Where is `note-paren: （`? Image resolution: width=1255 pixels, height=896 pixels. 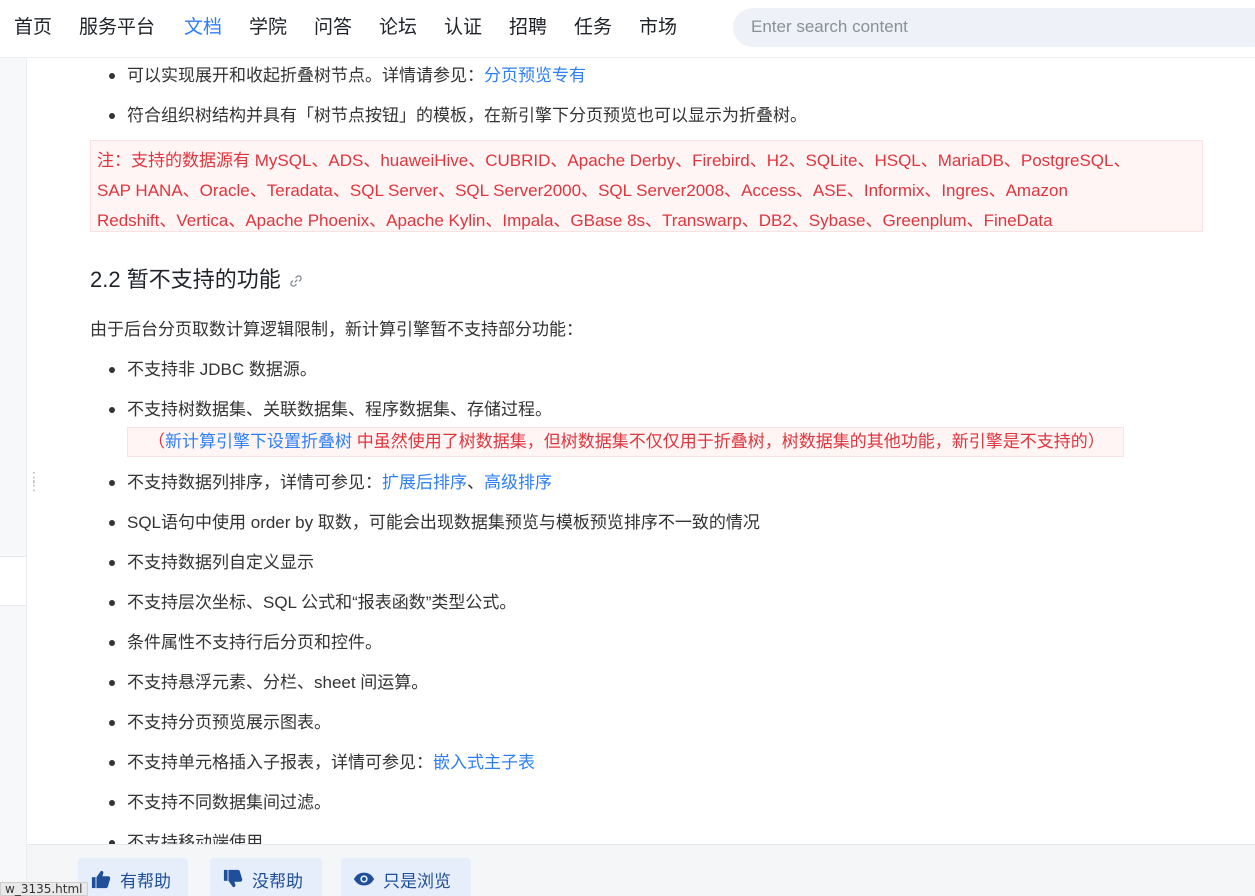 note-paren: （ is located at coordinates (156, 441).